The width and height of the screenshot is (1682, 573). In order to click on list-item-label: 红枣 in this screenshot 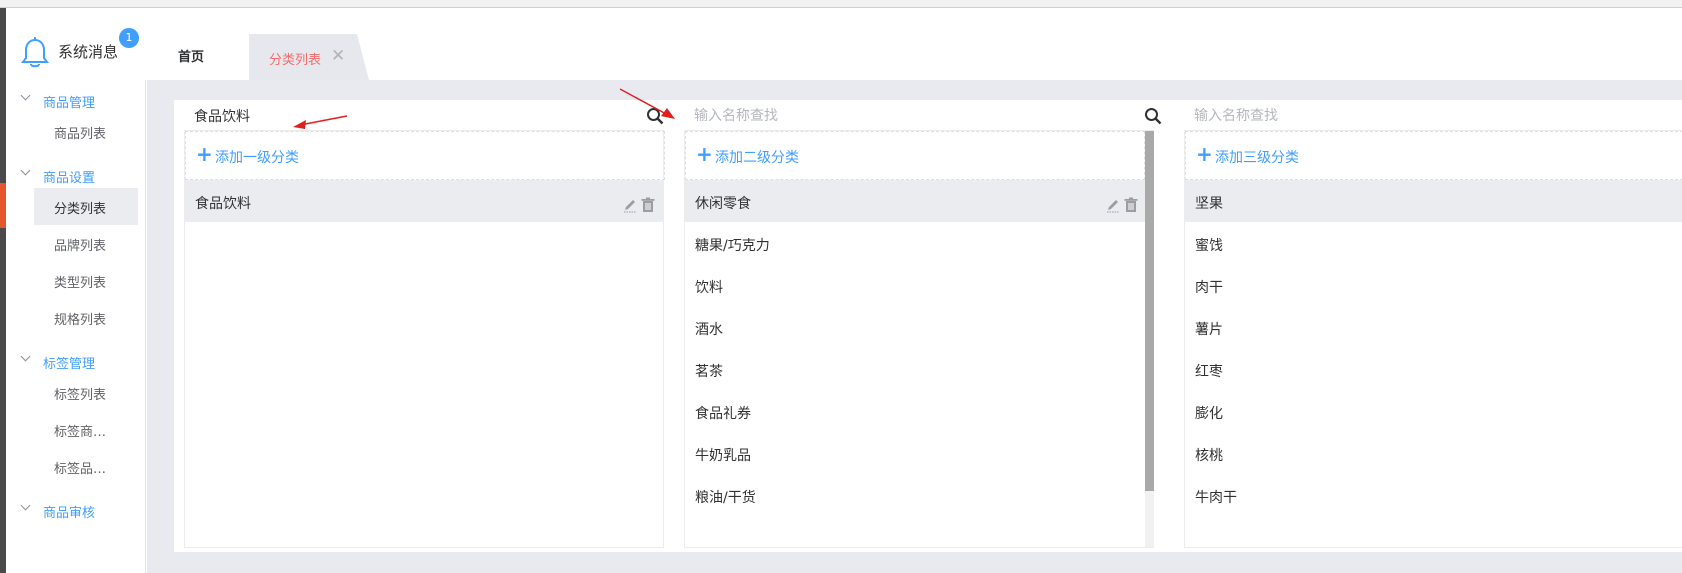, I will do `click(1209, 372)`.